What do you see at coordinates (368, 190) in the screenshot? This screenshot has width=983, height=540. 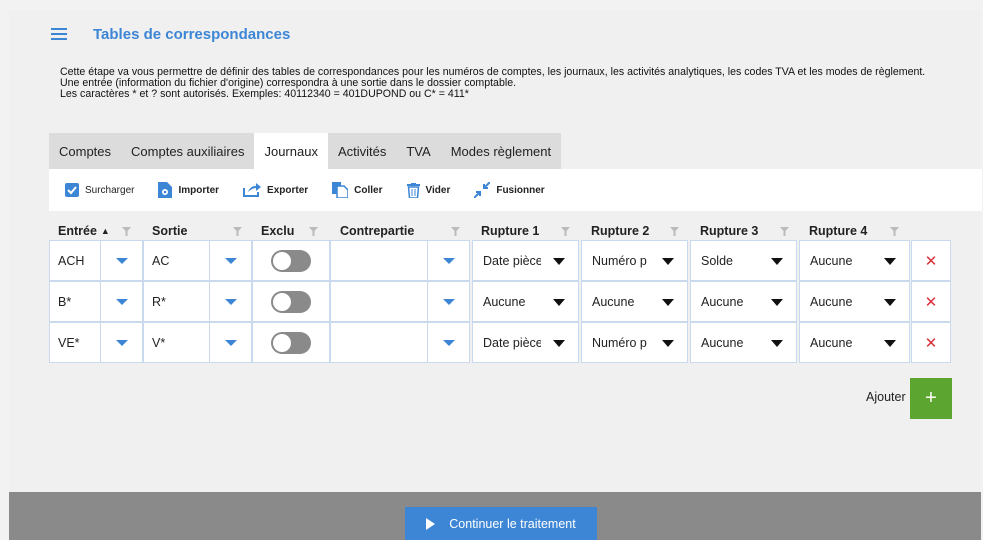 I see `coller-label: Coller` at bounding box center [368, 190].